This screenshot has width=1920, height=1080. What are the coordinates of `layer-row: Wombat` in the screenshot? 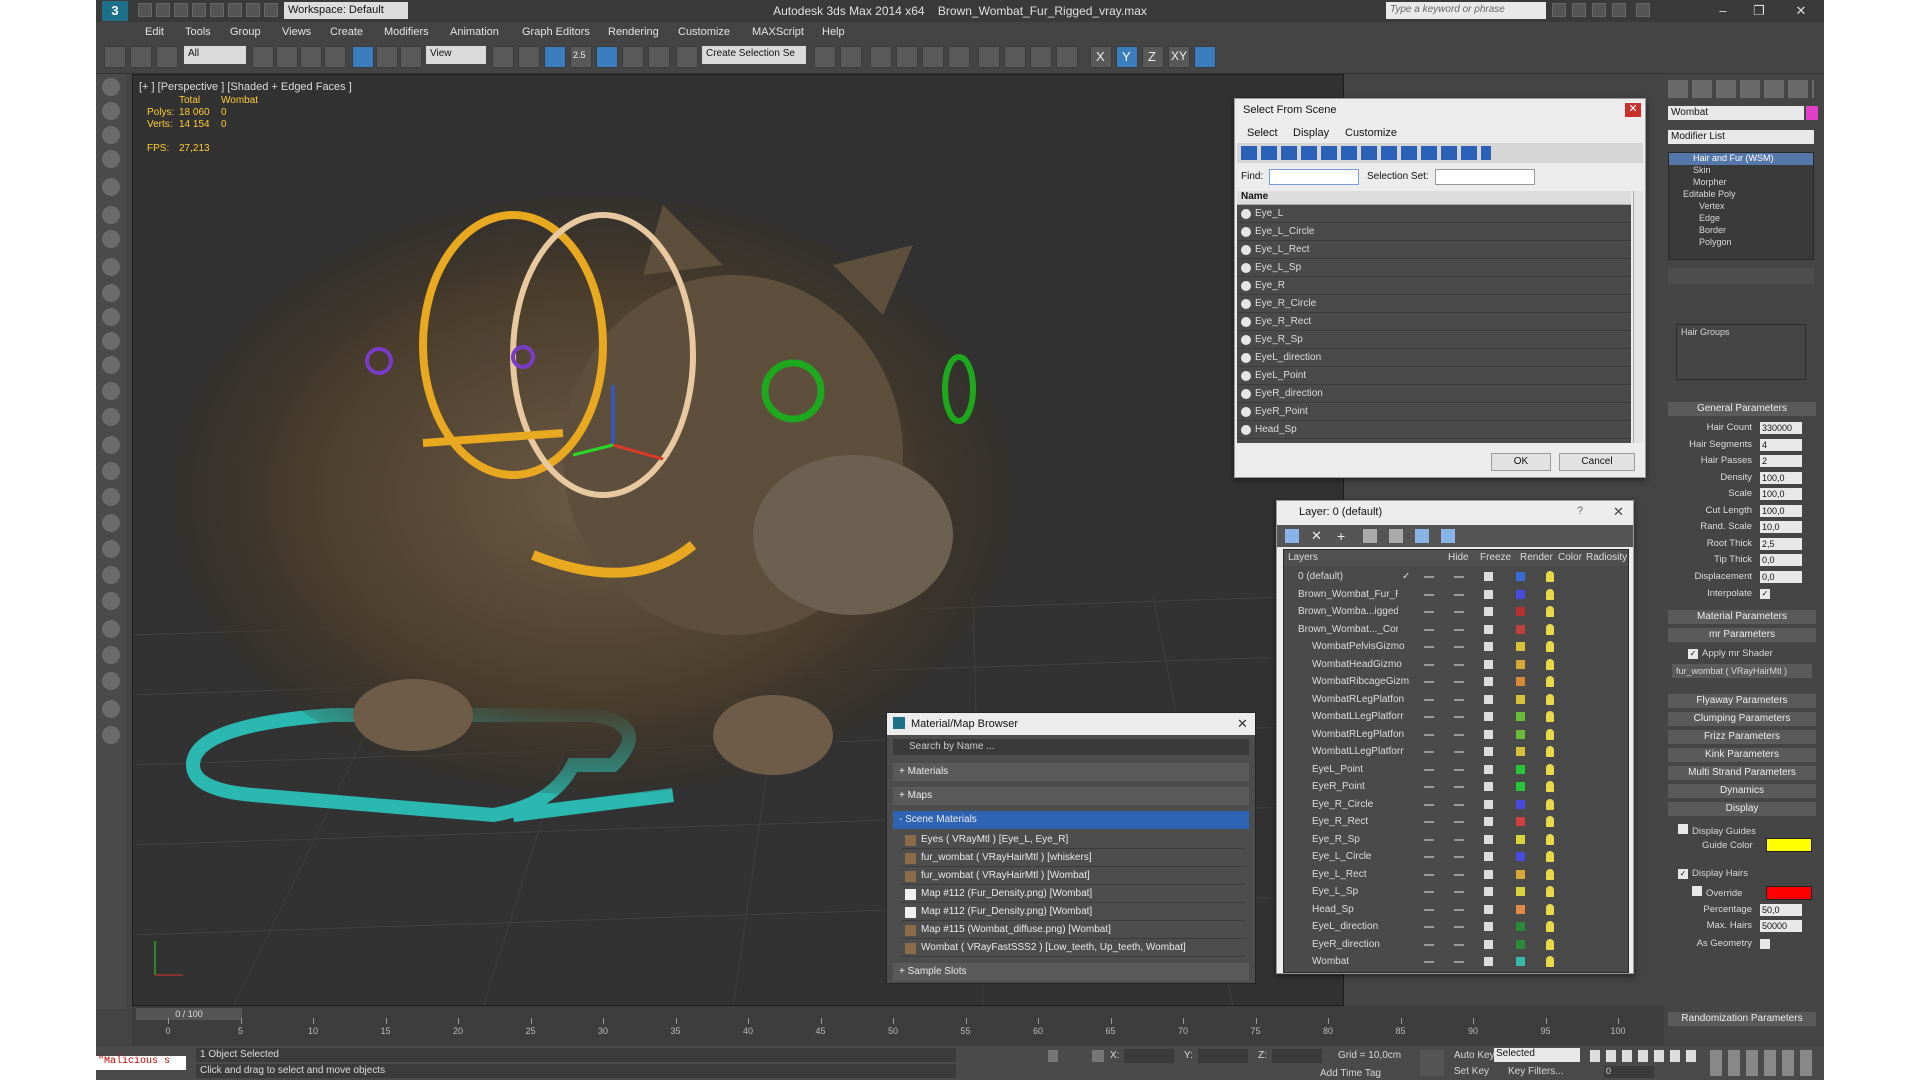 It's located at (1456, 961).